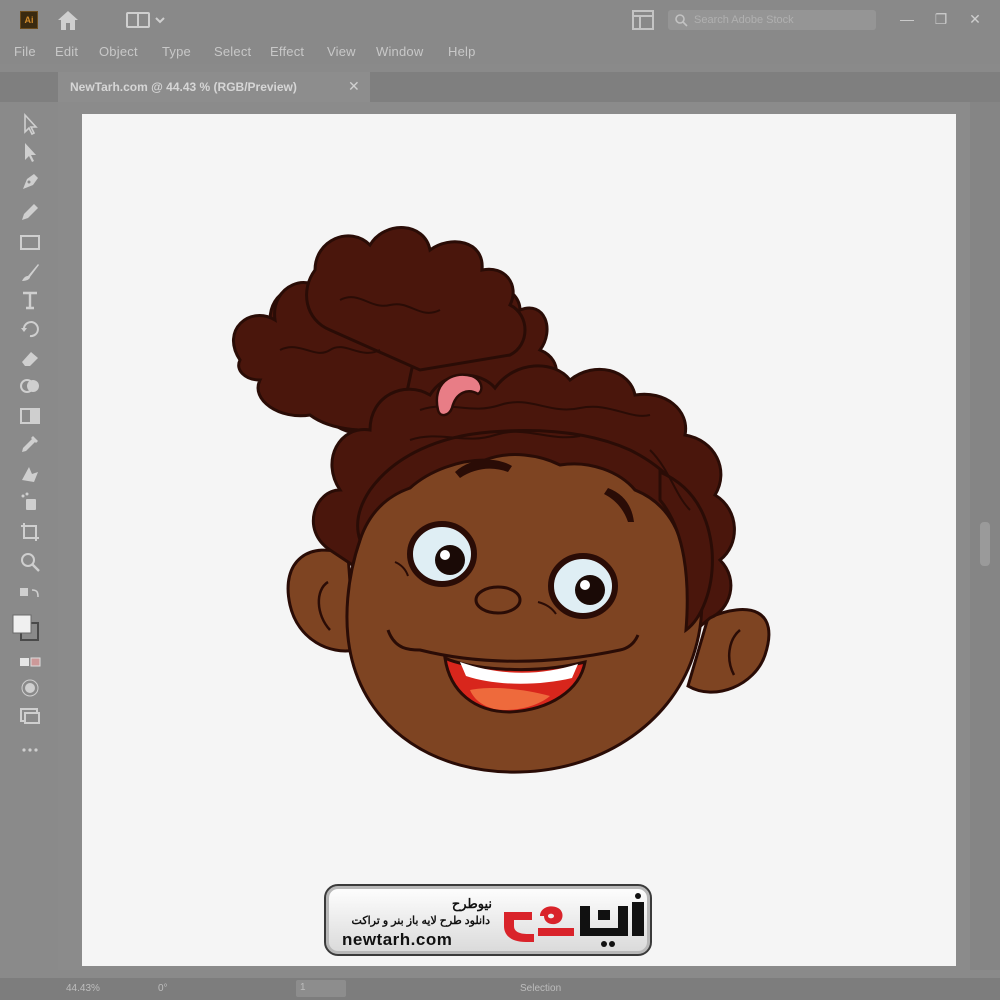 The image size is (1000, 1000). Describe the element at coordinates (30, 416) in the screenshot. I see `gradient-tool-icon` at that location.